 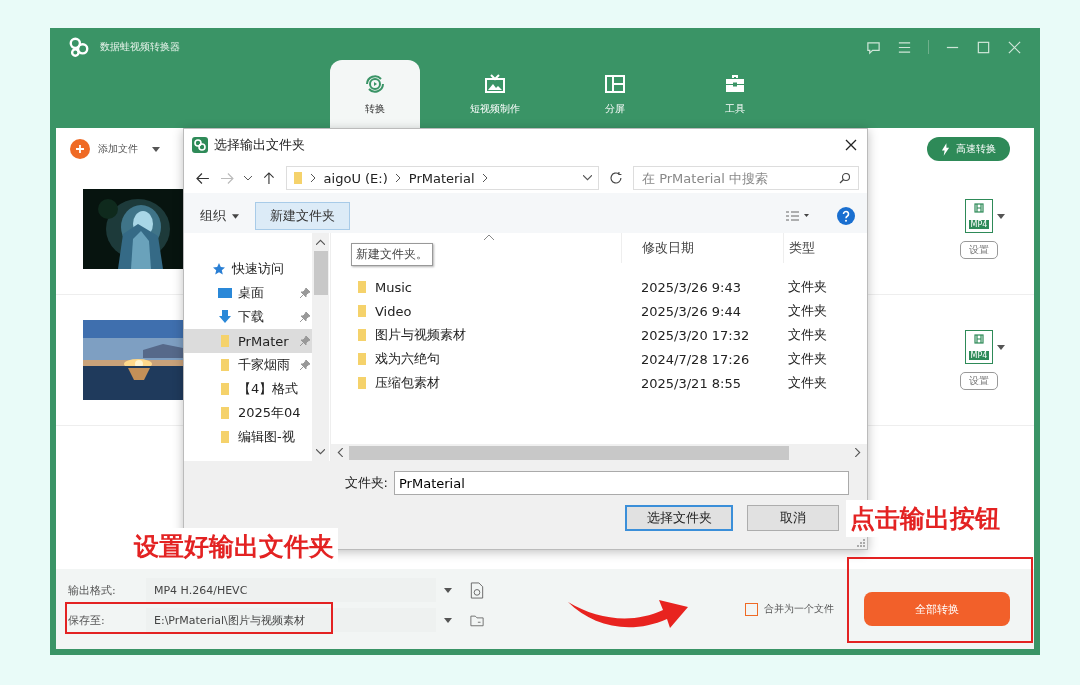 I want to click on view-options-icon, so click(x=797, y=216).